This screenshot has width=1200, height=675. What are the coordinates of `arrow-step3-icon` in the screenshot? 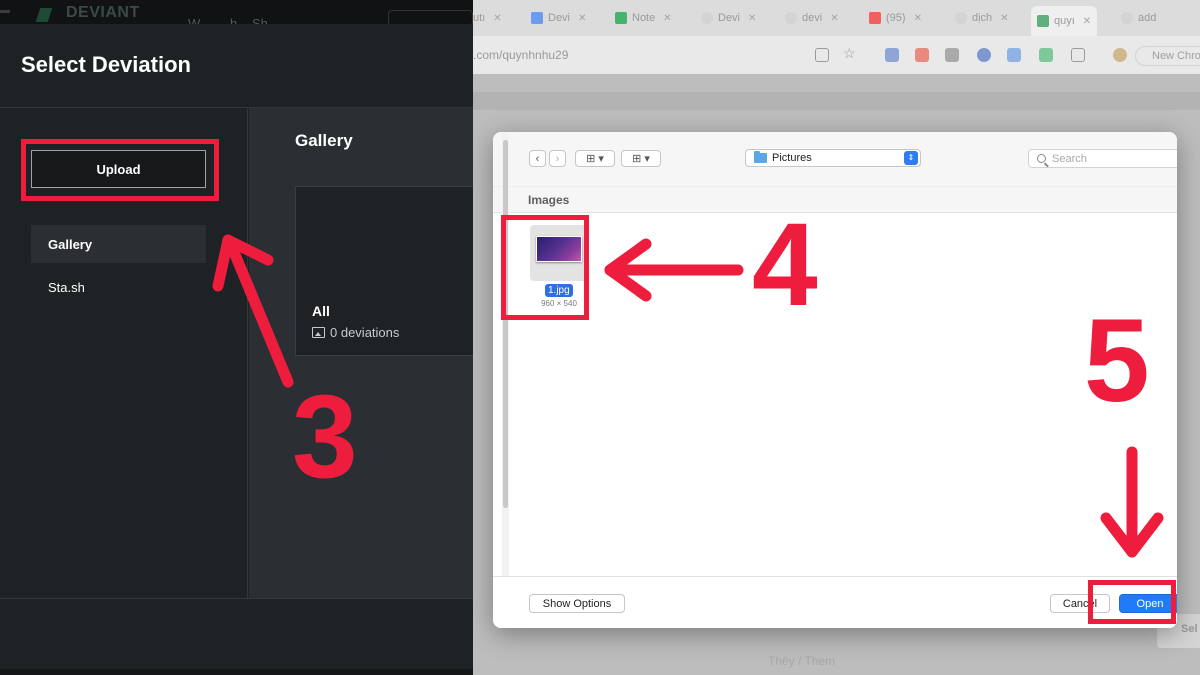 It's located at (253, 311).